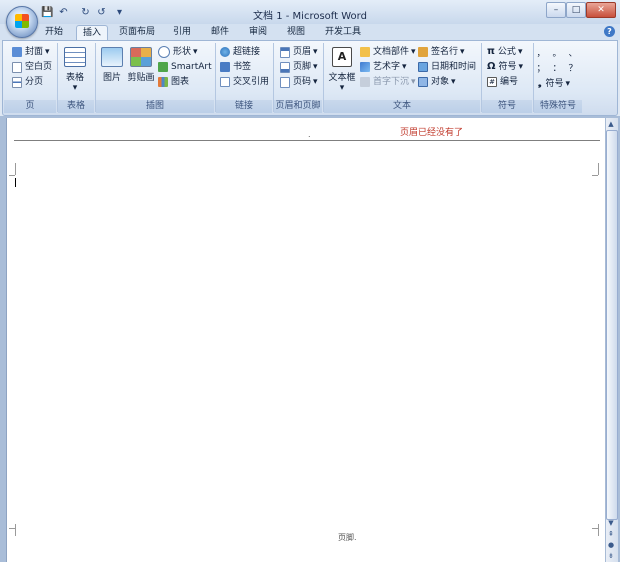 This screenshot has width=620, height=562. Describe the element at coordinates (76, 106) in the screenshot. I see `group-label-tables: 表格` at that location.